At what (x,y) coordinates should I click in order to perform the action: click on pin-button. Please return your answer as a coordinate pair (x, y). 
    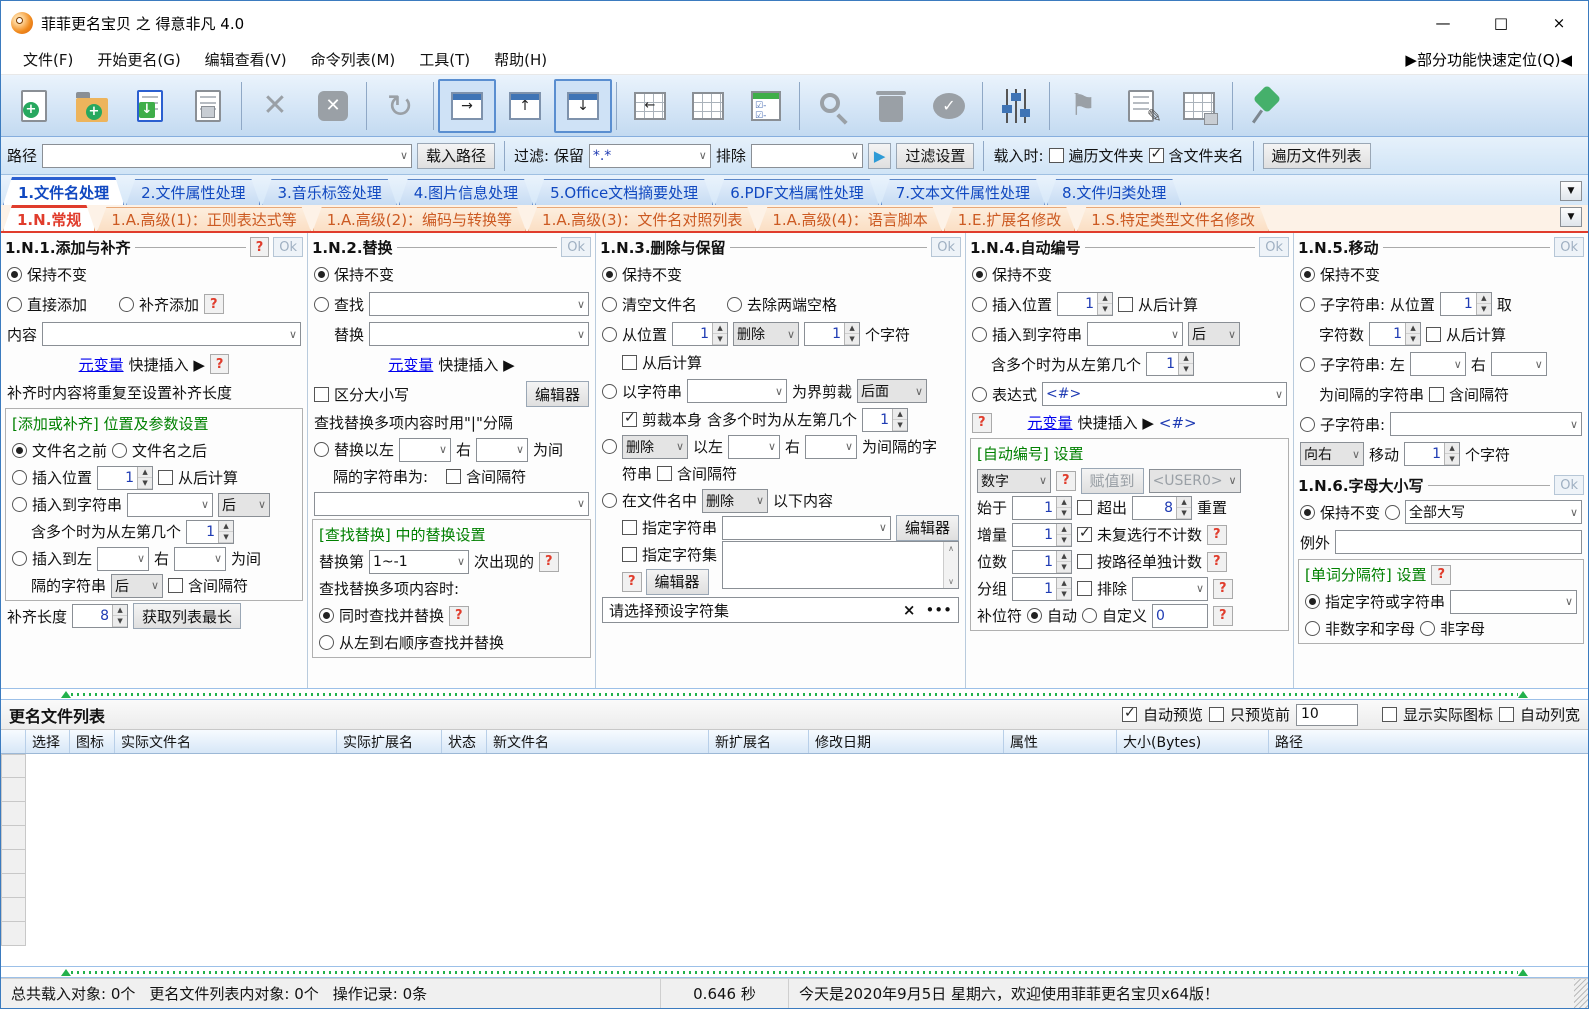
    Looking at the image, I should click on (1266, 106).